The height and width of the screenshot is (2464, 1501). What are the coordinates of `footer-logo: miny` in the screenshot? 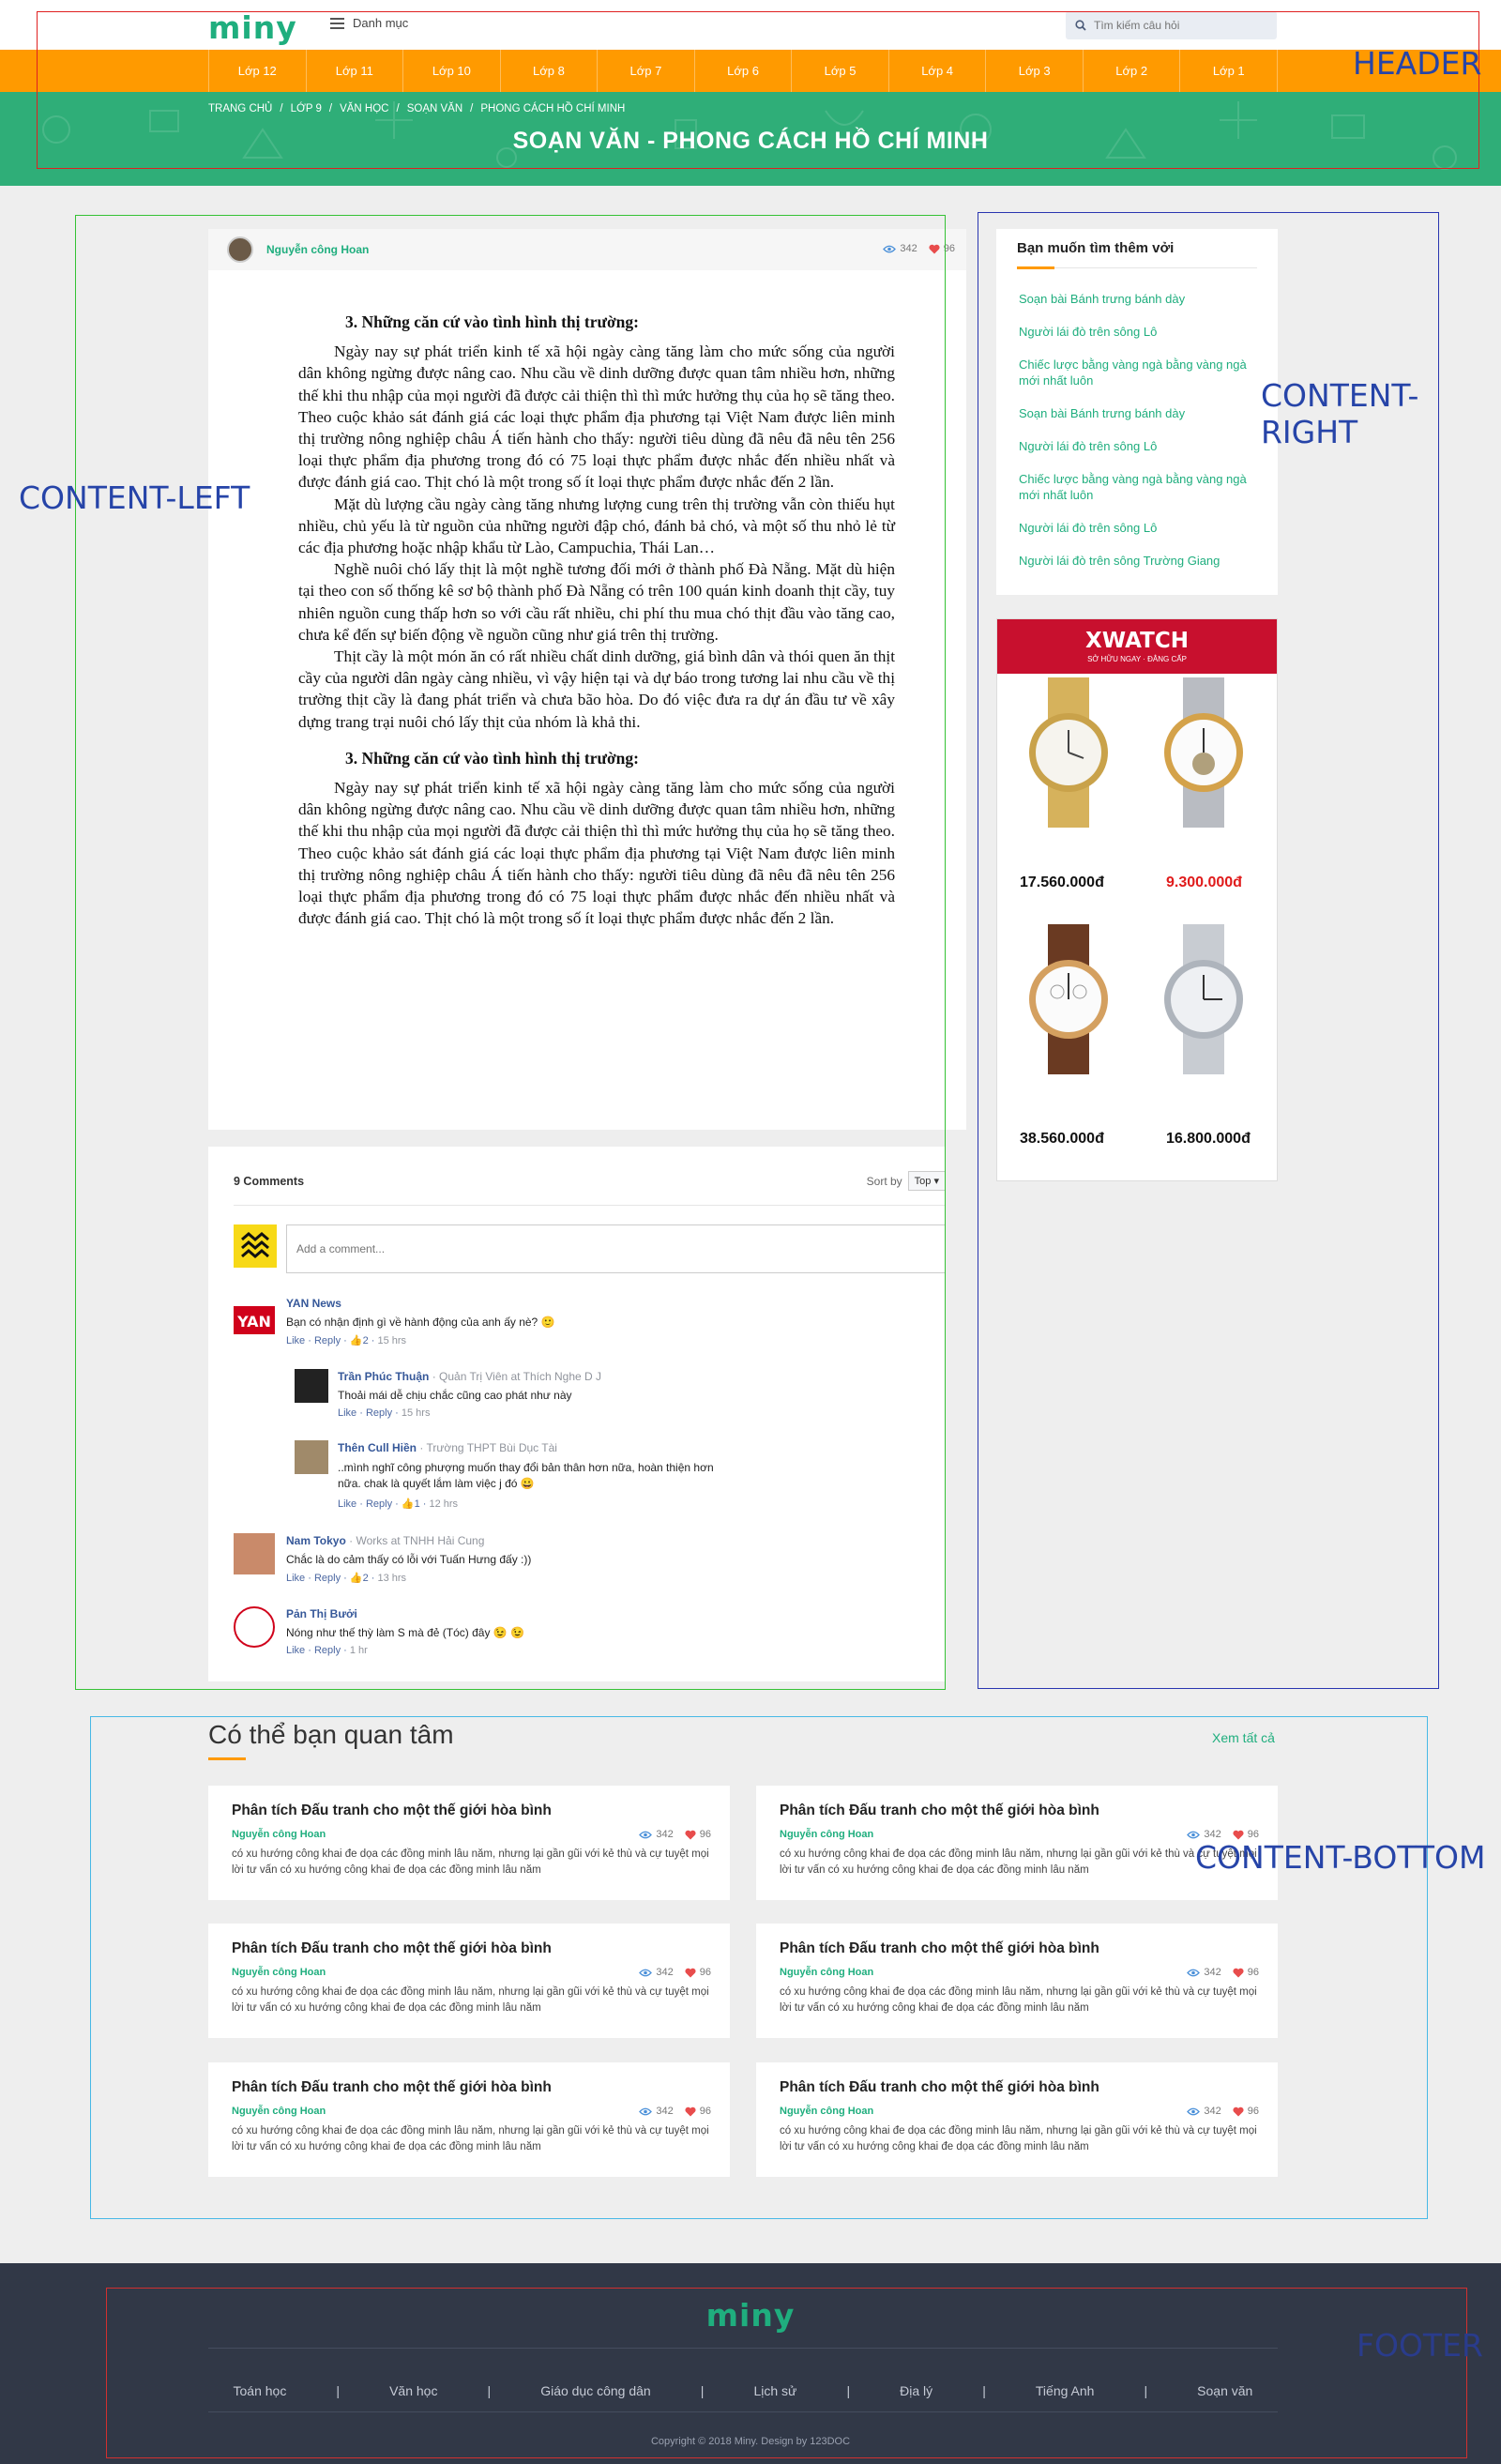 It's located at (750, 2316).